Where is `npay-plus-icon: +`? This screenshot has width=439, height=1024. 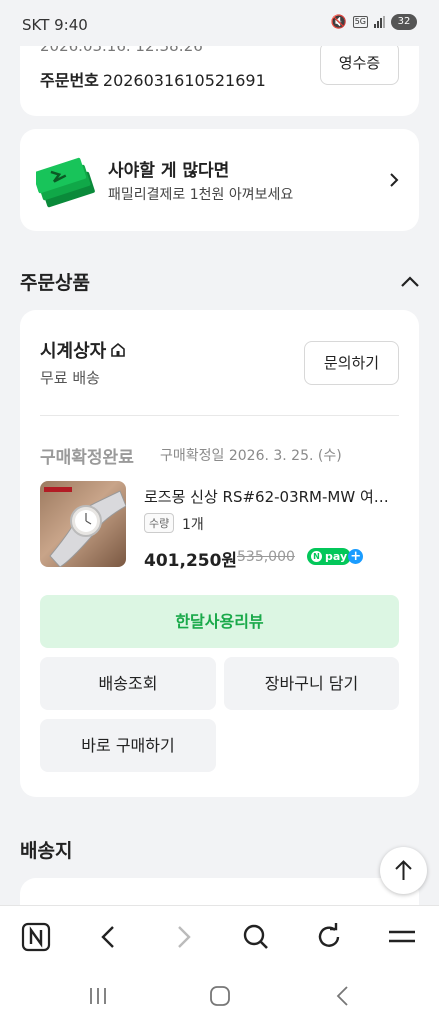 npay-plus-icon: + is located at coordinates (356, 556).